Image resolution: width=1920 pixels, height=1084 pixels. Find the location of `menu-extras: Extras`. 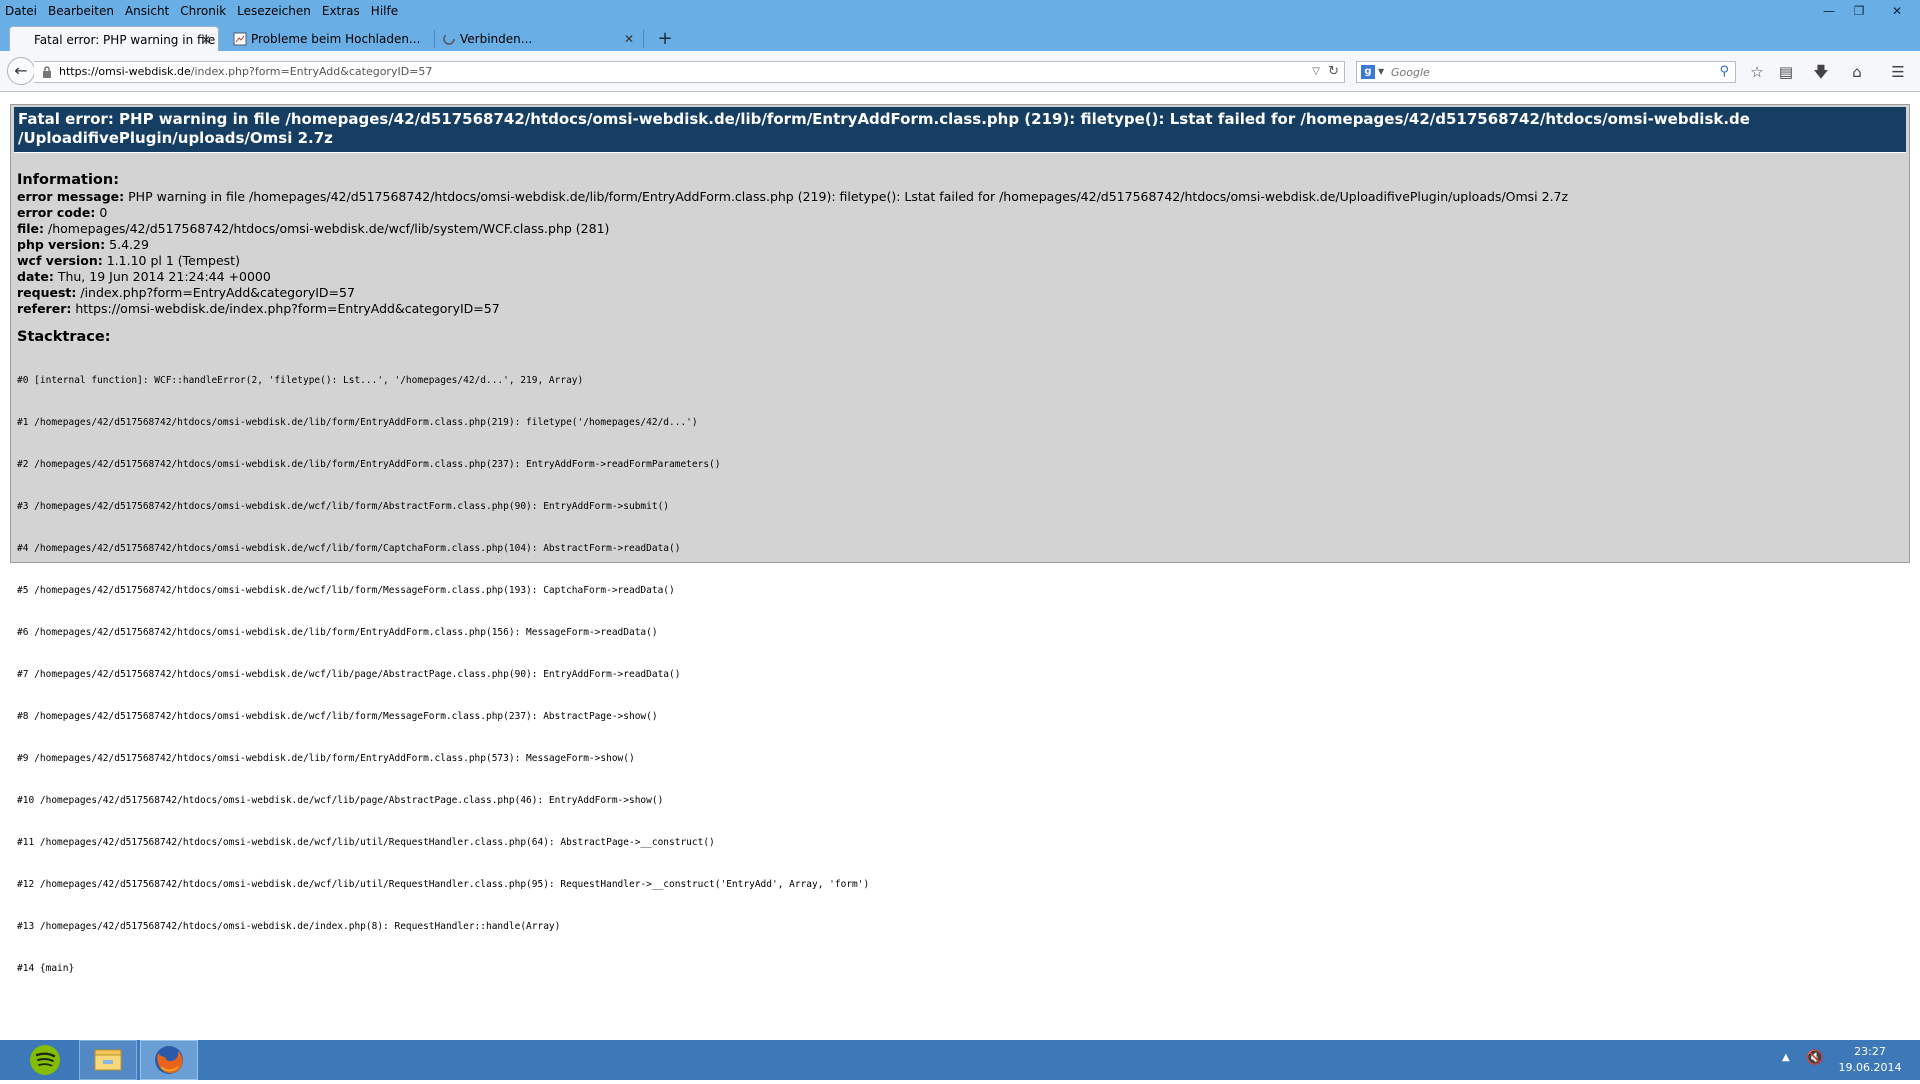

menu-extras: Extras is located at coordinates (341, 11).